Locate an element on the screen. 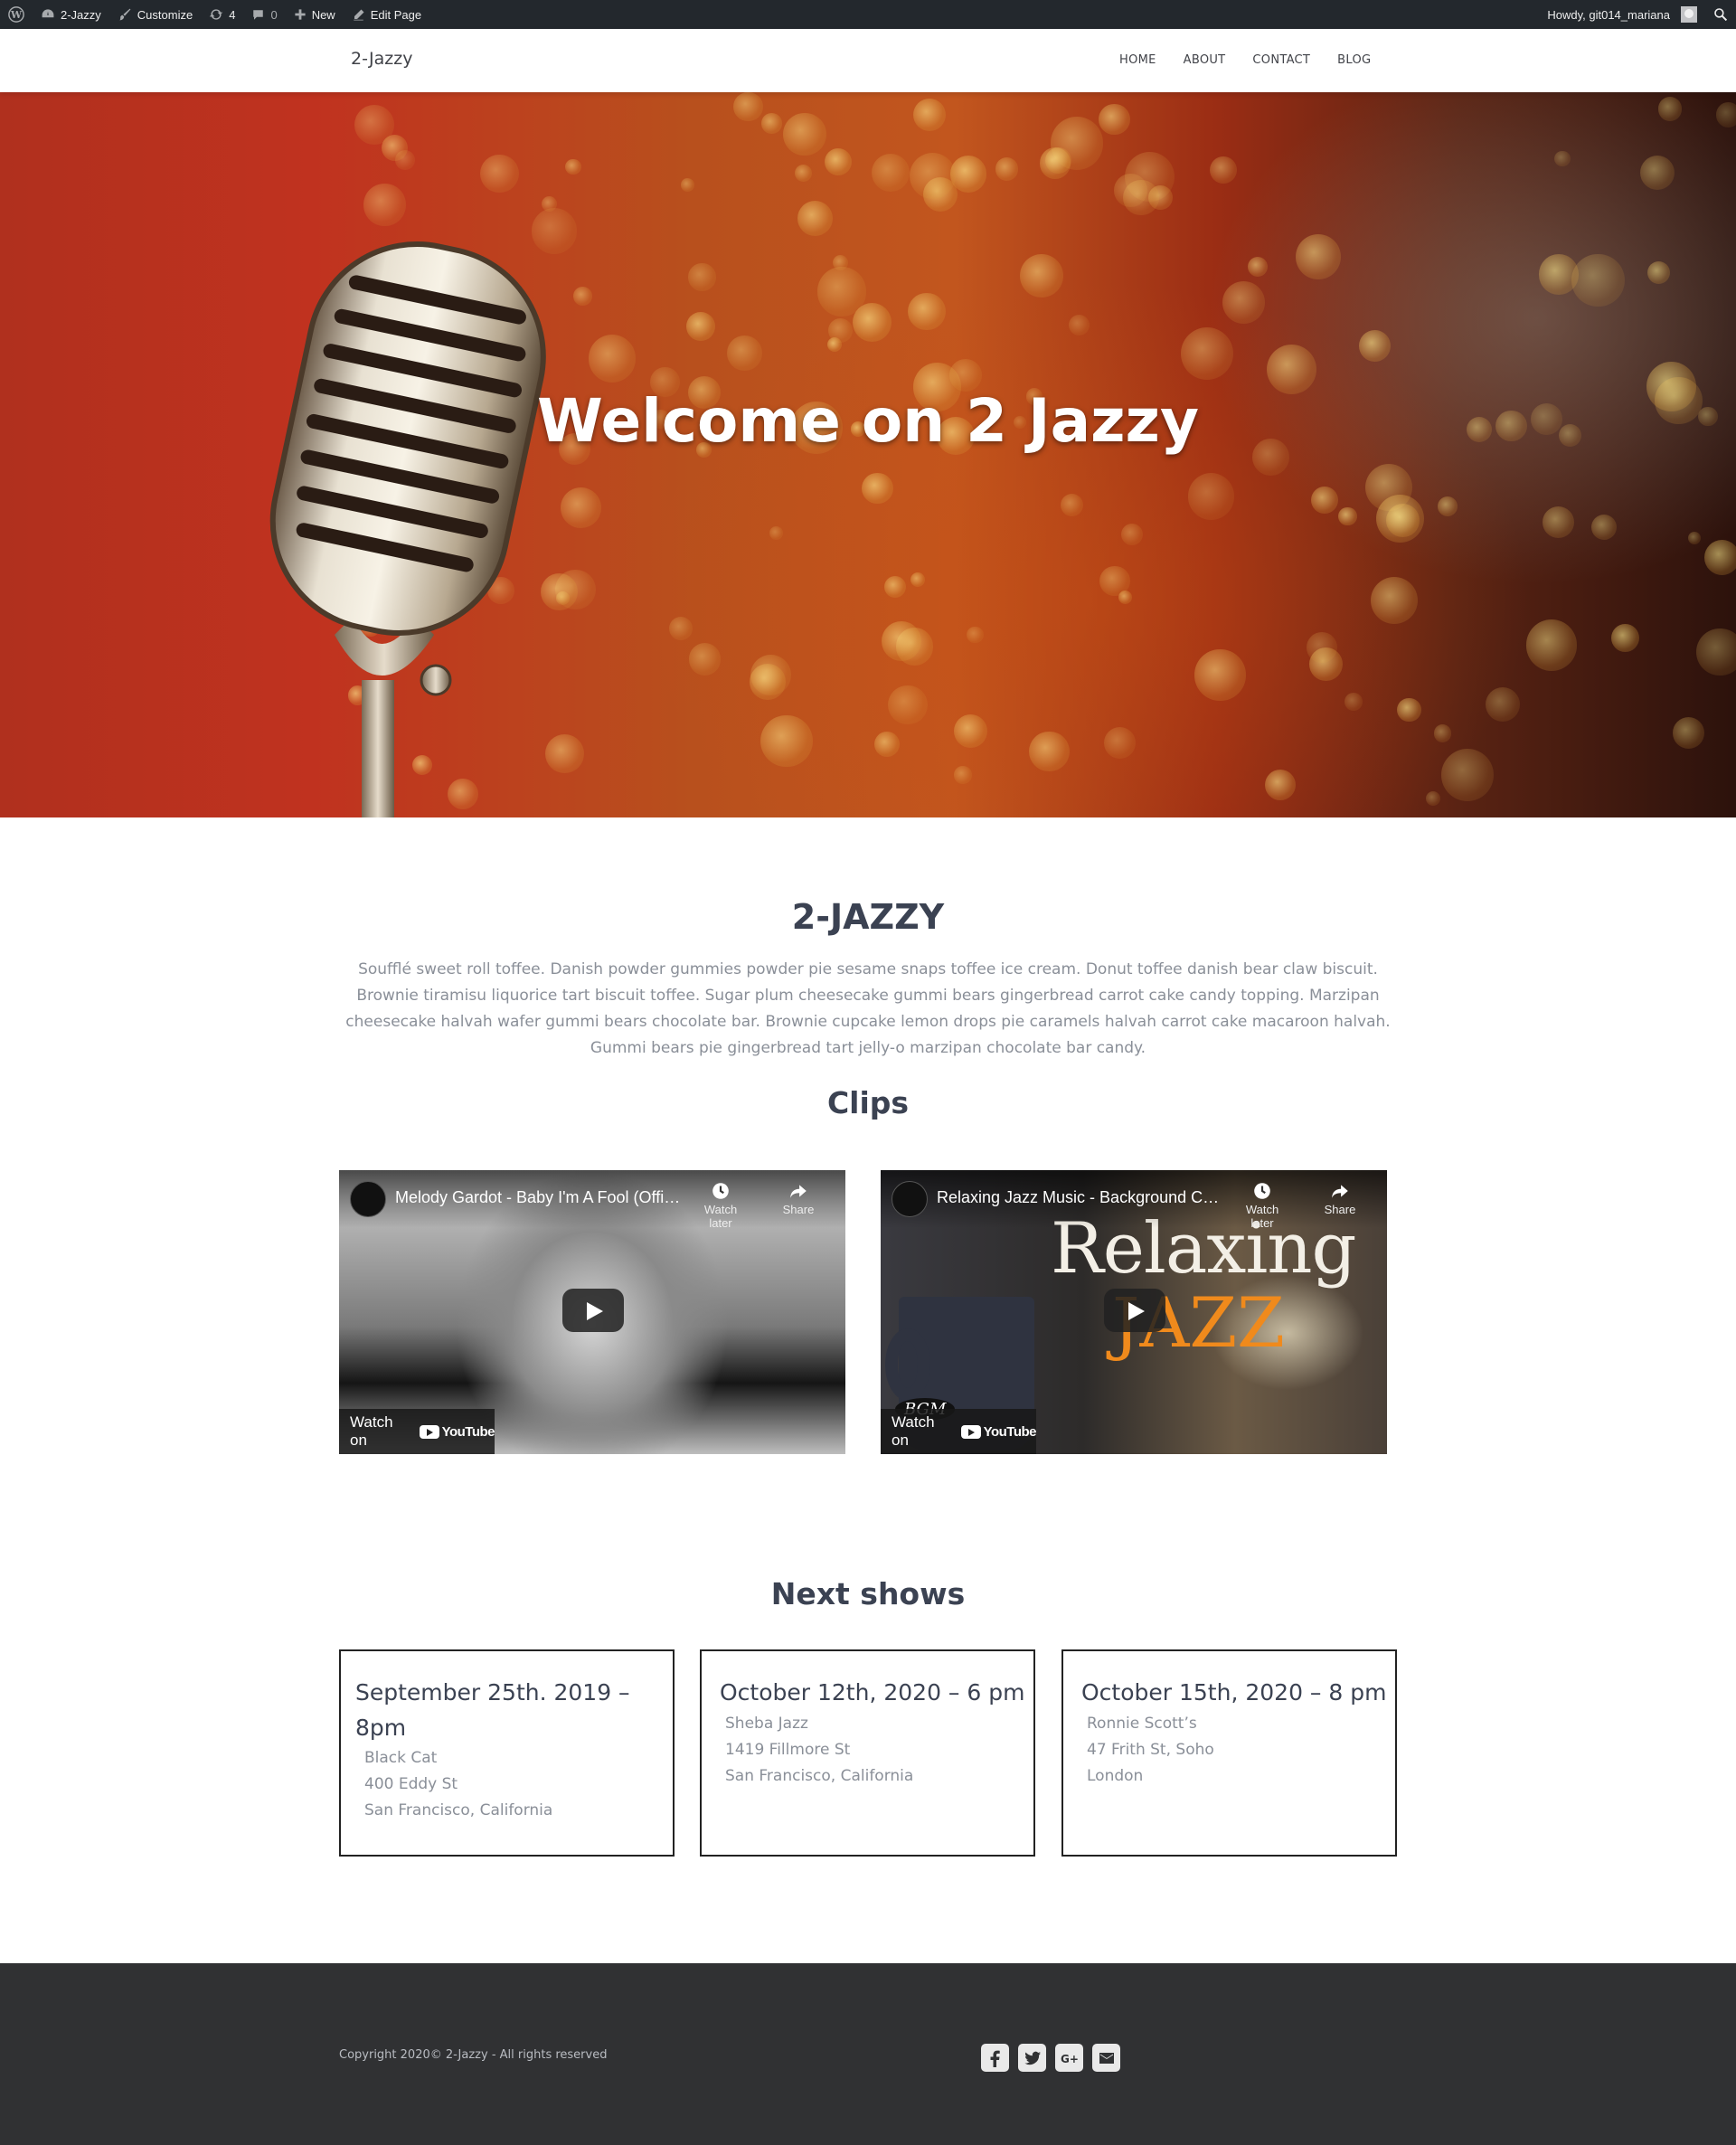  facebook-icon is located at coordinates (995, 2058).